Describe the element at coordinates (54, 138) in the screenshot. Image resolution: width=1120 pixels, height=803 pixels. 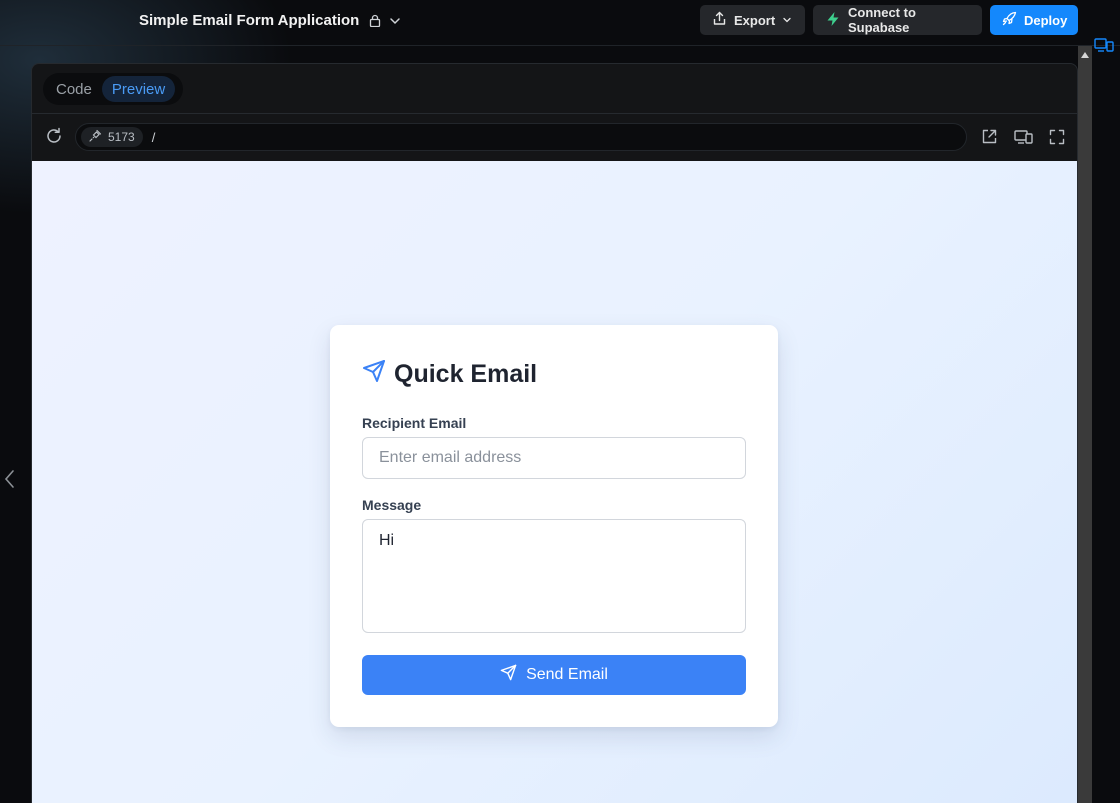
I see `reload-icon` at that location.